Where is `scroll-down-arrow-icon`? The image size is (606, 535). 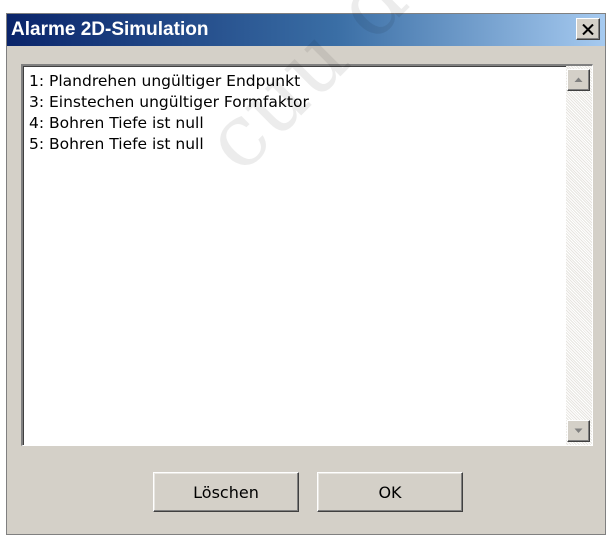 scroll-down-arrow-icon is located at coordinates (578, 430).